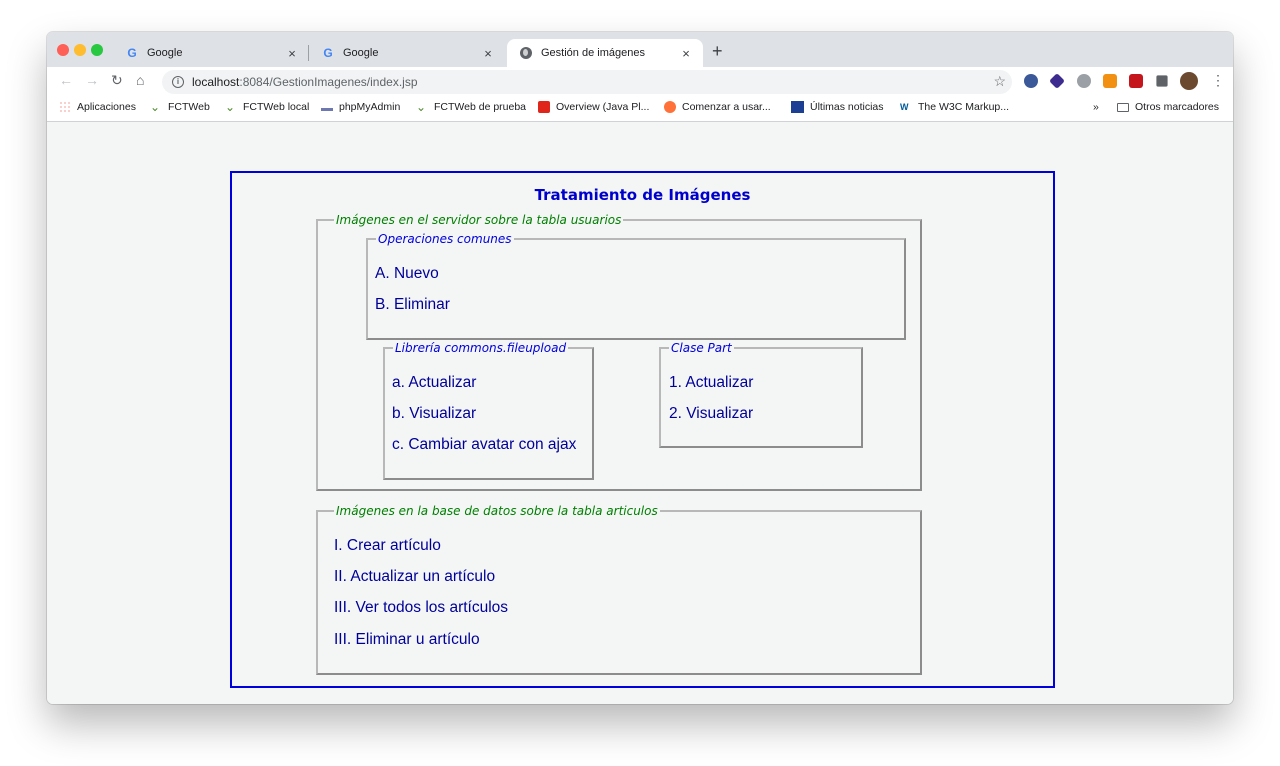  I want to click on link-actualizar-part: 1. Actualizar, so click(711, 383).